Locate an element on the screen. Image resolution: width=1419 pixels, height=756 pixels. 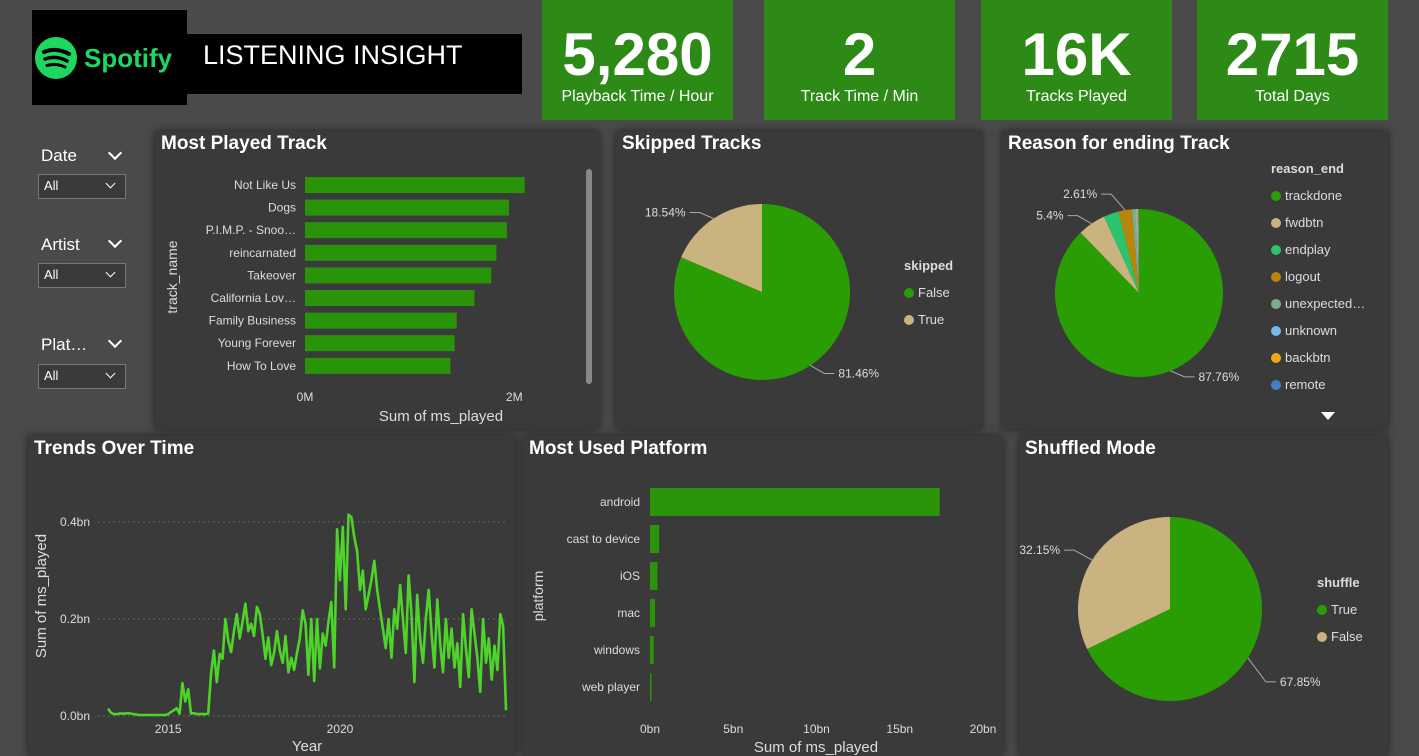
shuffled-mode-chart: 67.85% 32.15% shuffle True False is located at coordinates (1203, 596).